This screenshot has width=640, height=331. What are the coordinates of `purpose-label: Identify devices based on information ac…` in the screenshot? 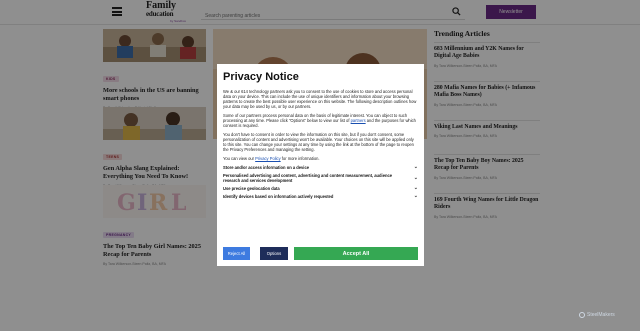 It's located at (278, 196).